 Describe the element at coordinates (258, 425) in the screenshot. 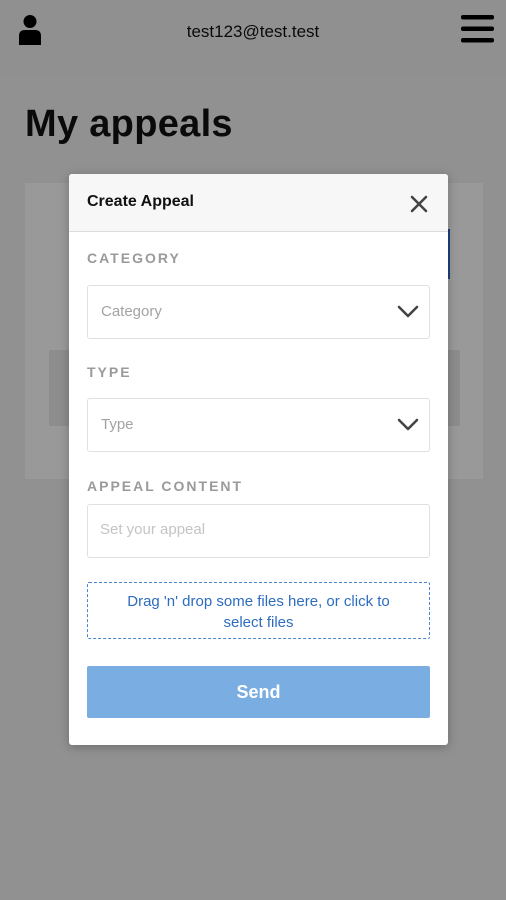

I see `type-select: Type` at that location.